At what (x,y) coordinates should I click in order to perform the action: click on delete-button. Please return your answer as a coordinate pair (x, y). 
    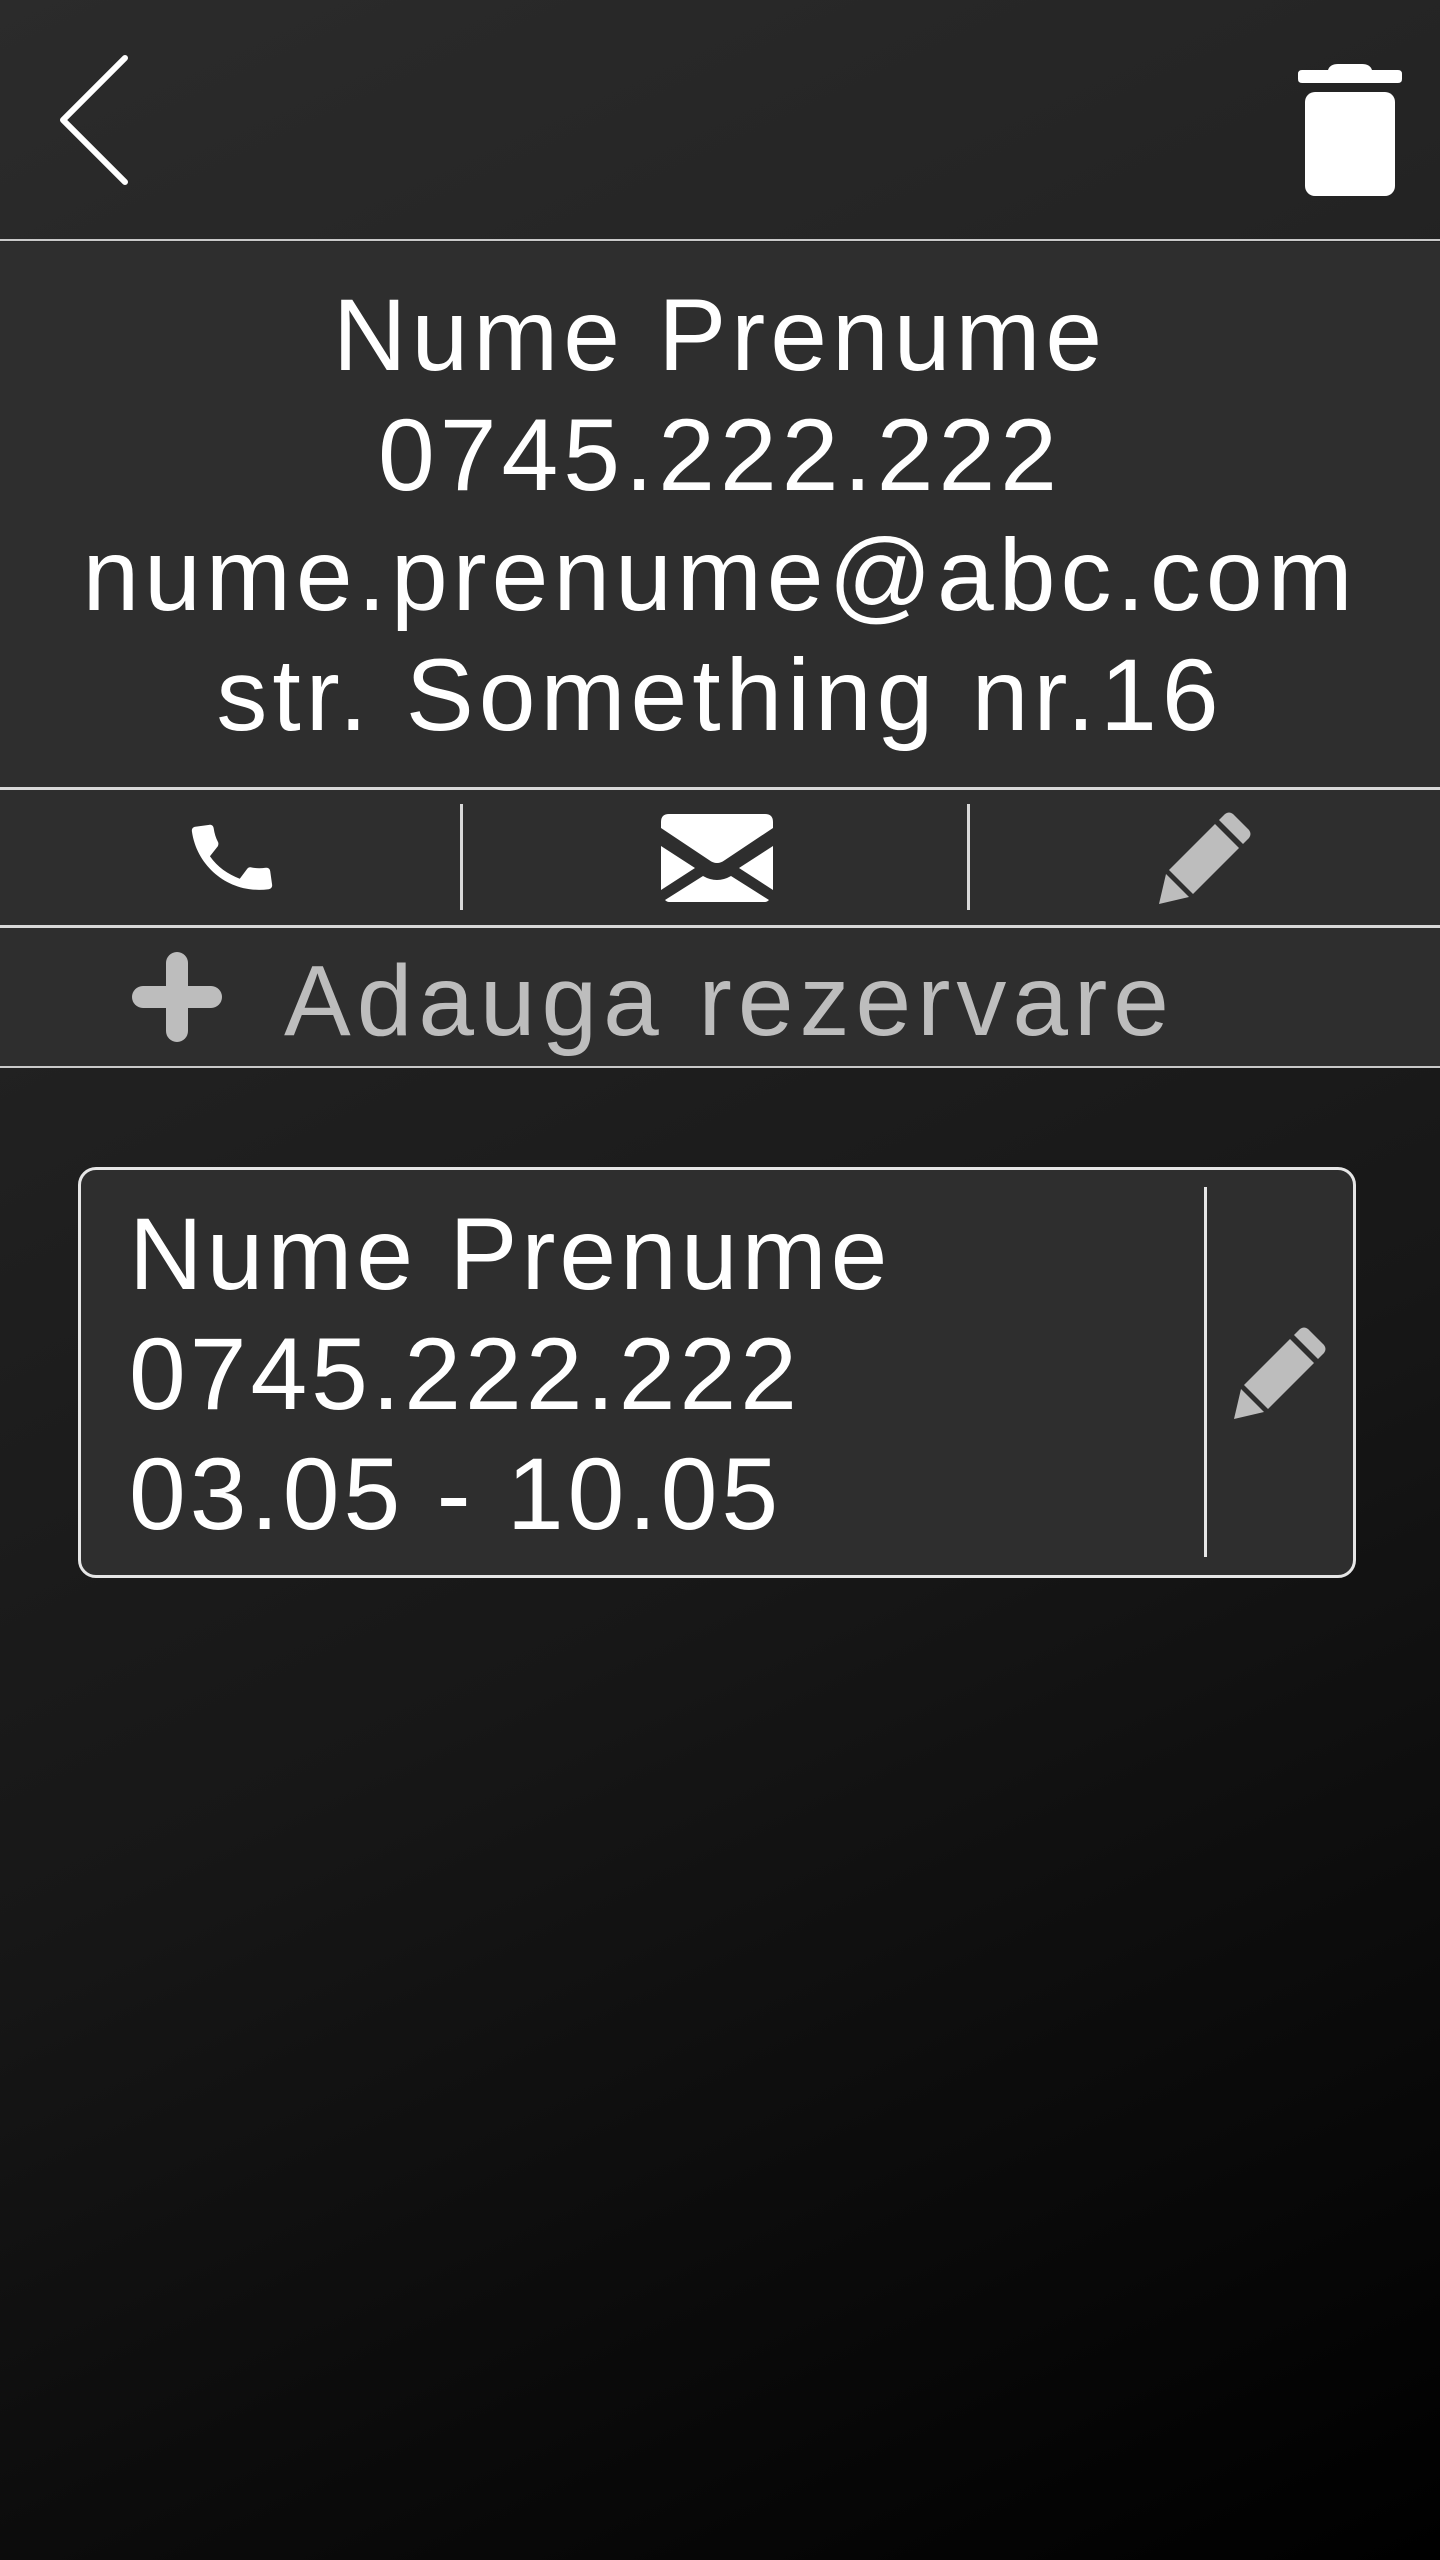
    Looking at the image, I should click on (1350, 130).